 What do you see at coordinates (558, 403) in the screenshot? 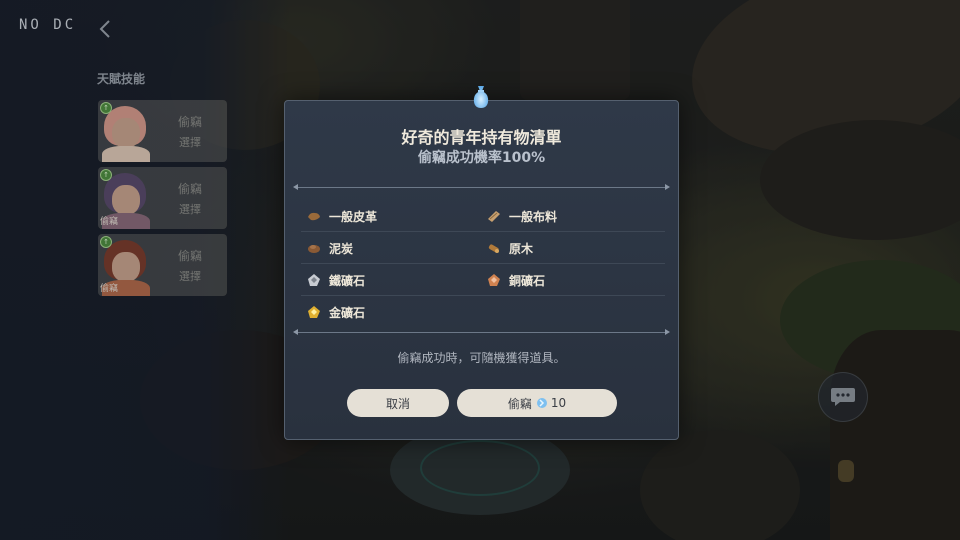
I see `steal-cost-value: 10` at bounding box center [558, 403].